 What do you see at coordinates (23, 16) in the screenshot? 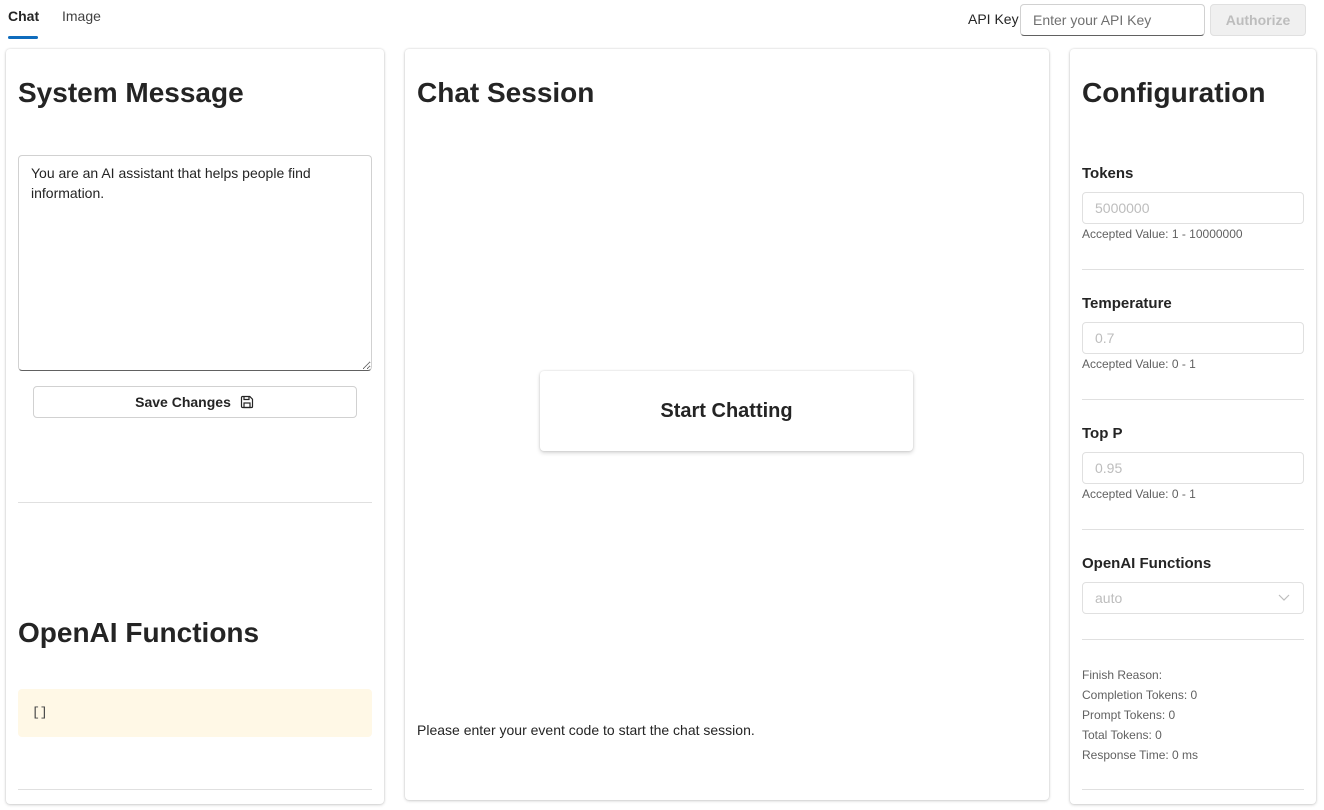
I see `tab-chat: Chat` at bounding box center [23, 16].